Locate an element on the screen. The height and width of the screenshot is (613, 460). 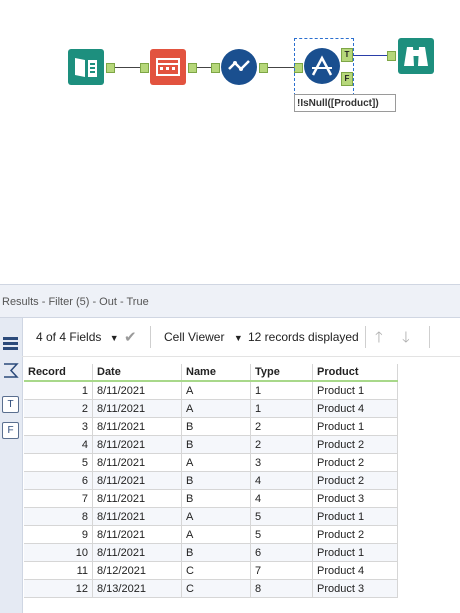
select-tool-icon is located at coordinates (168, 67).